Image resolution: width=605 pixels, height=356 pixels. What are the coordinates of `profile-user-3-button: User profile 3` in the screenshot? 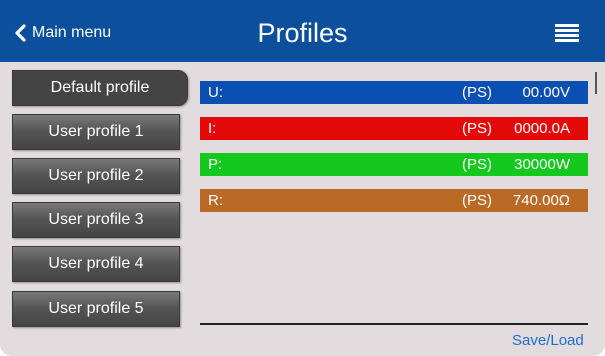 It's located at (96, 220).